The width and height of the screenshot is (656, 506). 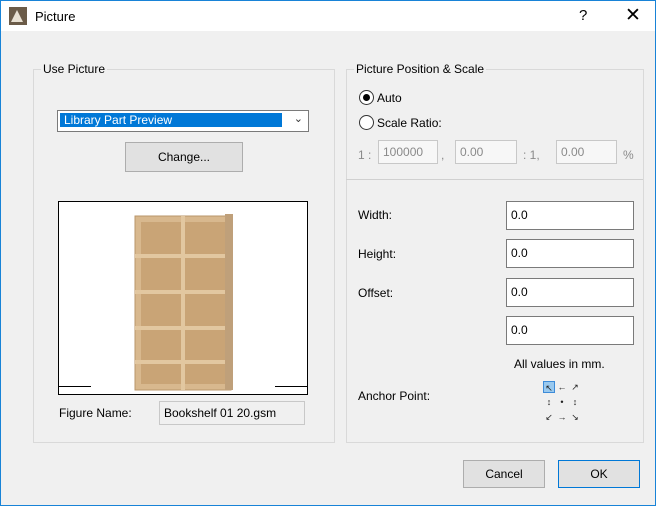 I want to click on bookshelf-image, so click(x=183, y=302).